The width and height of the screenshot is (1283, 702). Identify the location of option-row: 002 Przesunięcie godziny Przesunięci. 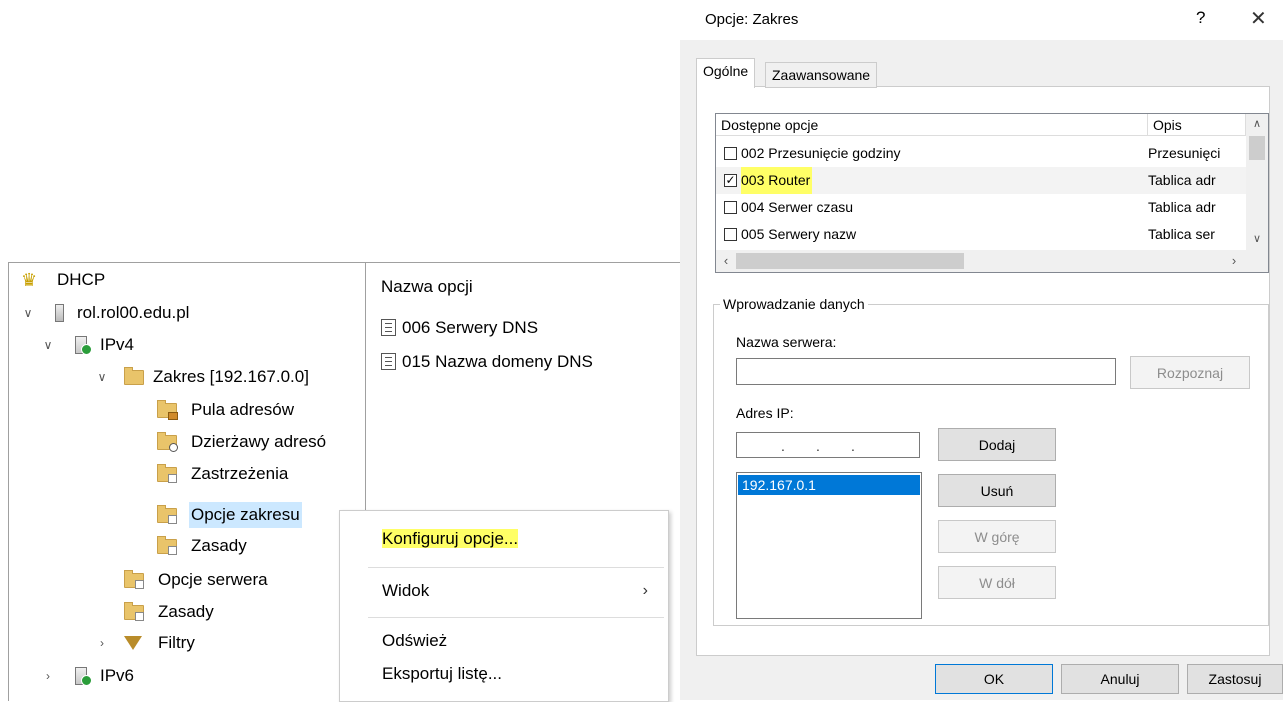
(981, 153).